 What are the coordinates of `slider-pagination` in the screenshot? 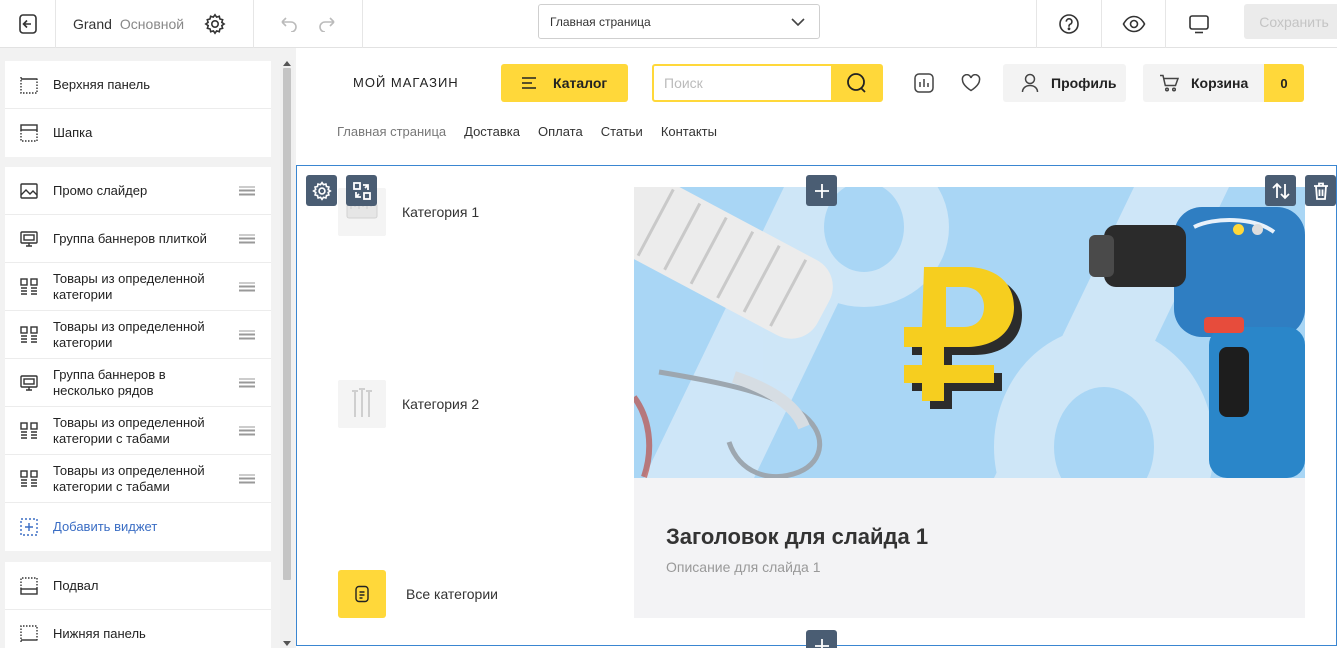 It's located at (1248, 229).